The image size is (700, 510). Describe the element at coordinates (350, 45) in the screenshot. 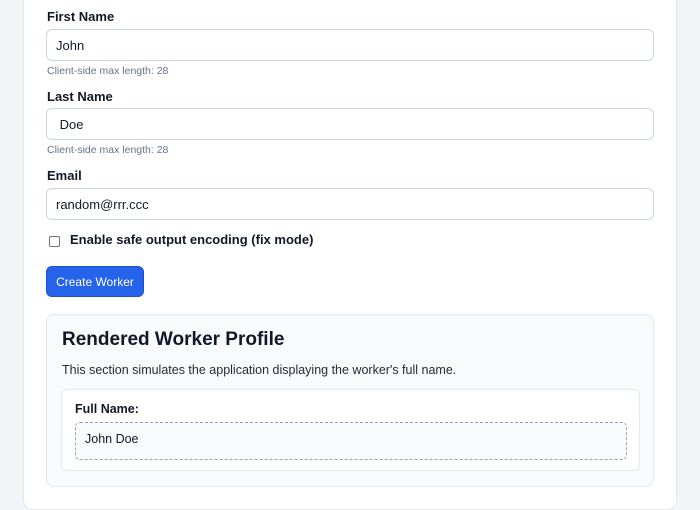

I see `first-name-input` at that location.